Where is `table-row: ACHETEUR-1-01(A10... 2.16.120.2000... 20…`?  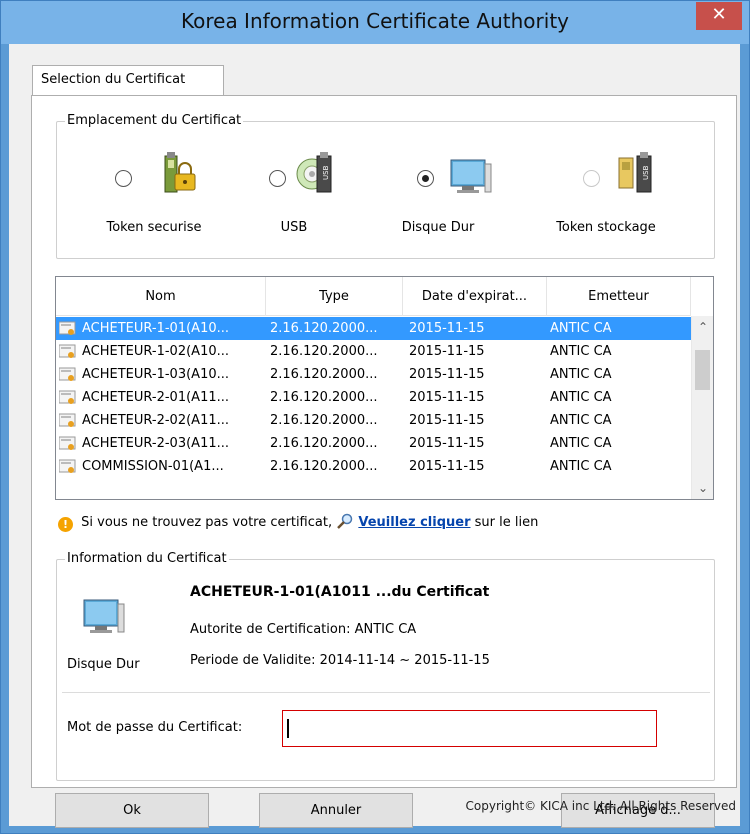 table-row: ACHETEUR-1-01(A10... 2.16.120.2000... 20… is located at coordinates (374, 328).